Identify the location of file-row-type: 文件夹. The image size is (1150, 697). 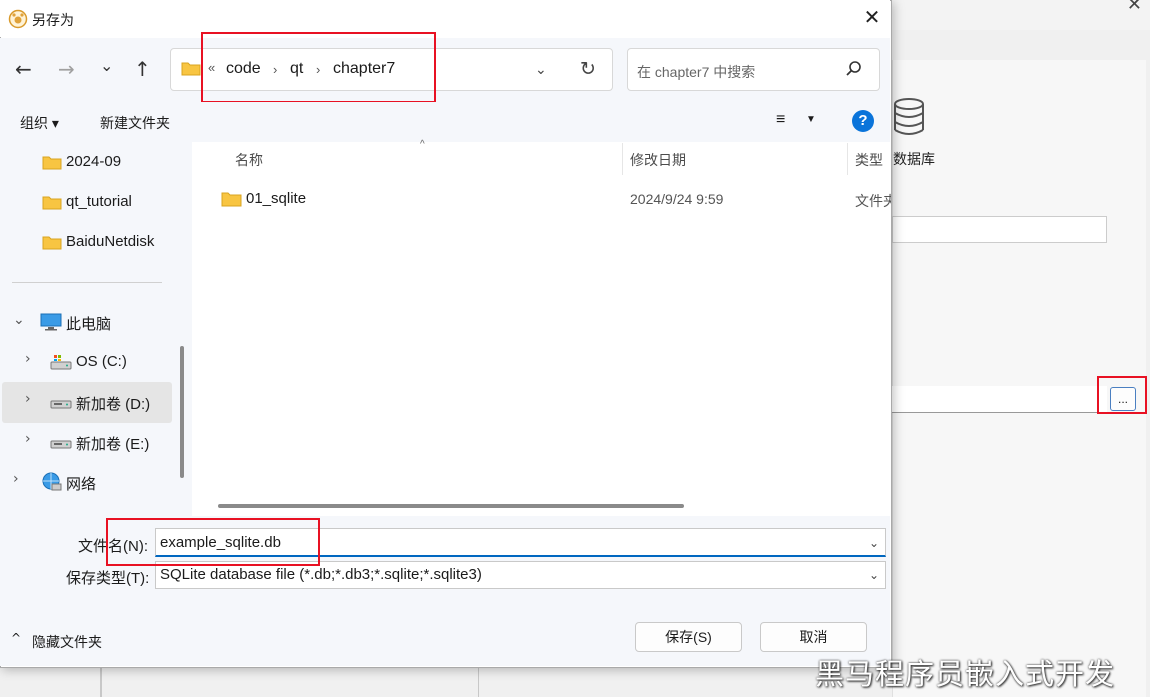
(873, 201).